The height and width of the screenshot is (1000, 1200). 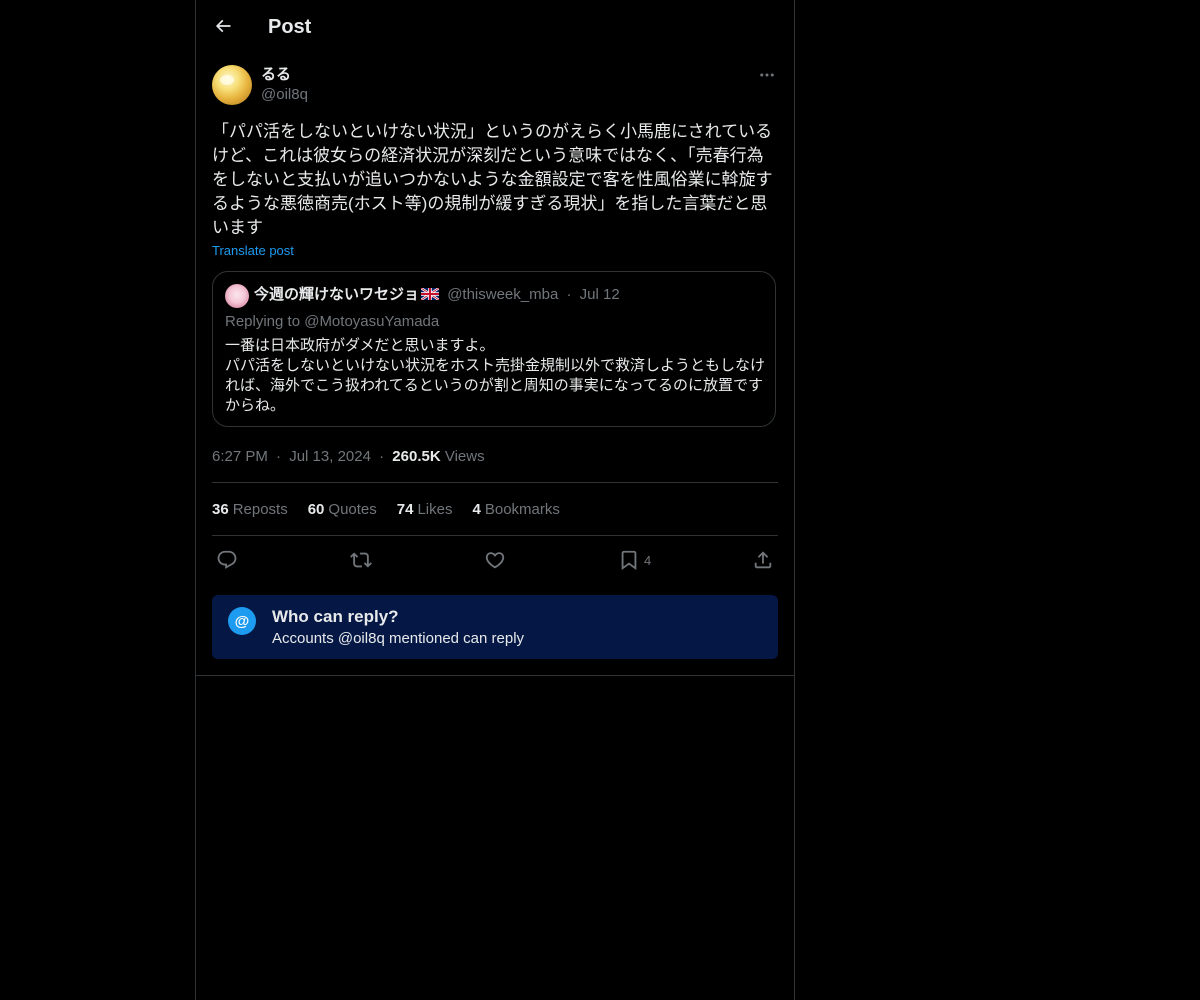 I want to click on quote-author-handle: @thisweek_mba, so click(x=503, y=294).